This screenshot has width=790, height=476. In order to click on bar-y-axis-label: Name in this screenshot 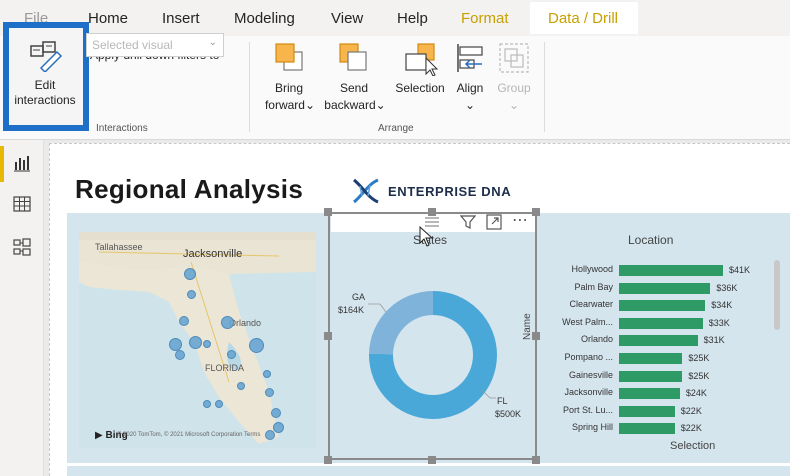, I will do `click(527, 326)`.